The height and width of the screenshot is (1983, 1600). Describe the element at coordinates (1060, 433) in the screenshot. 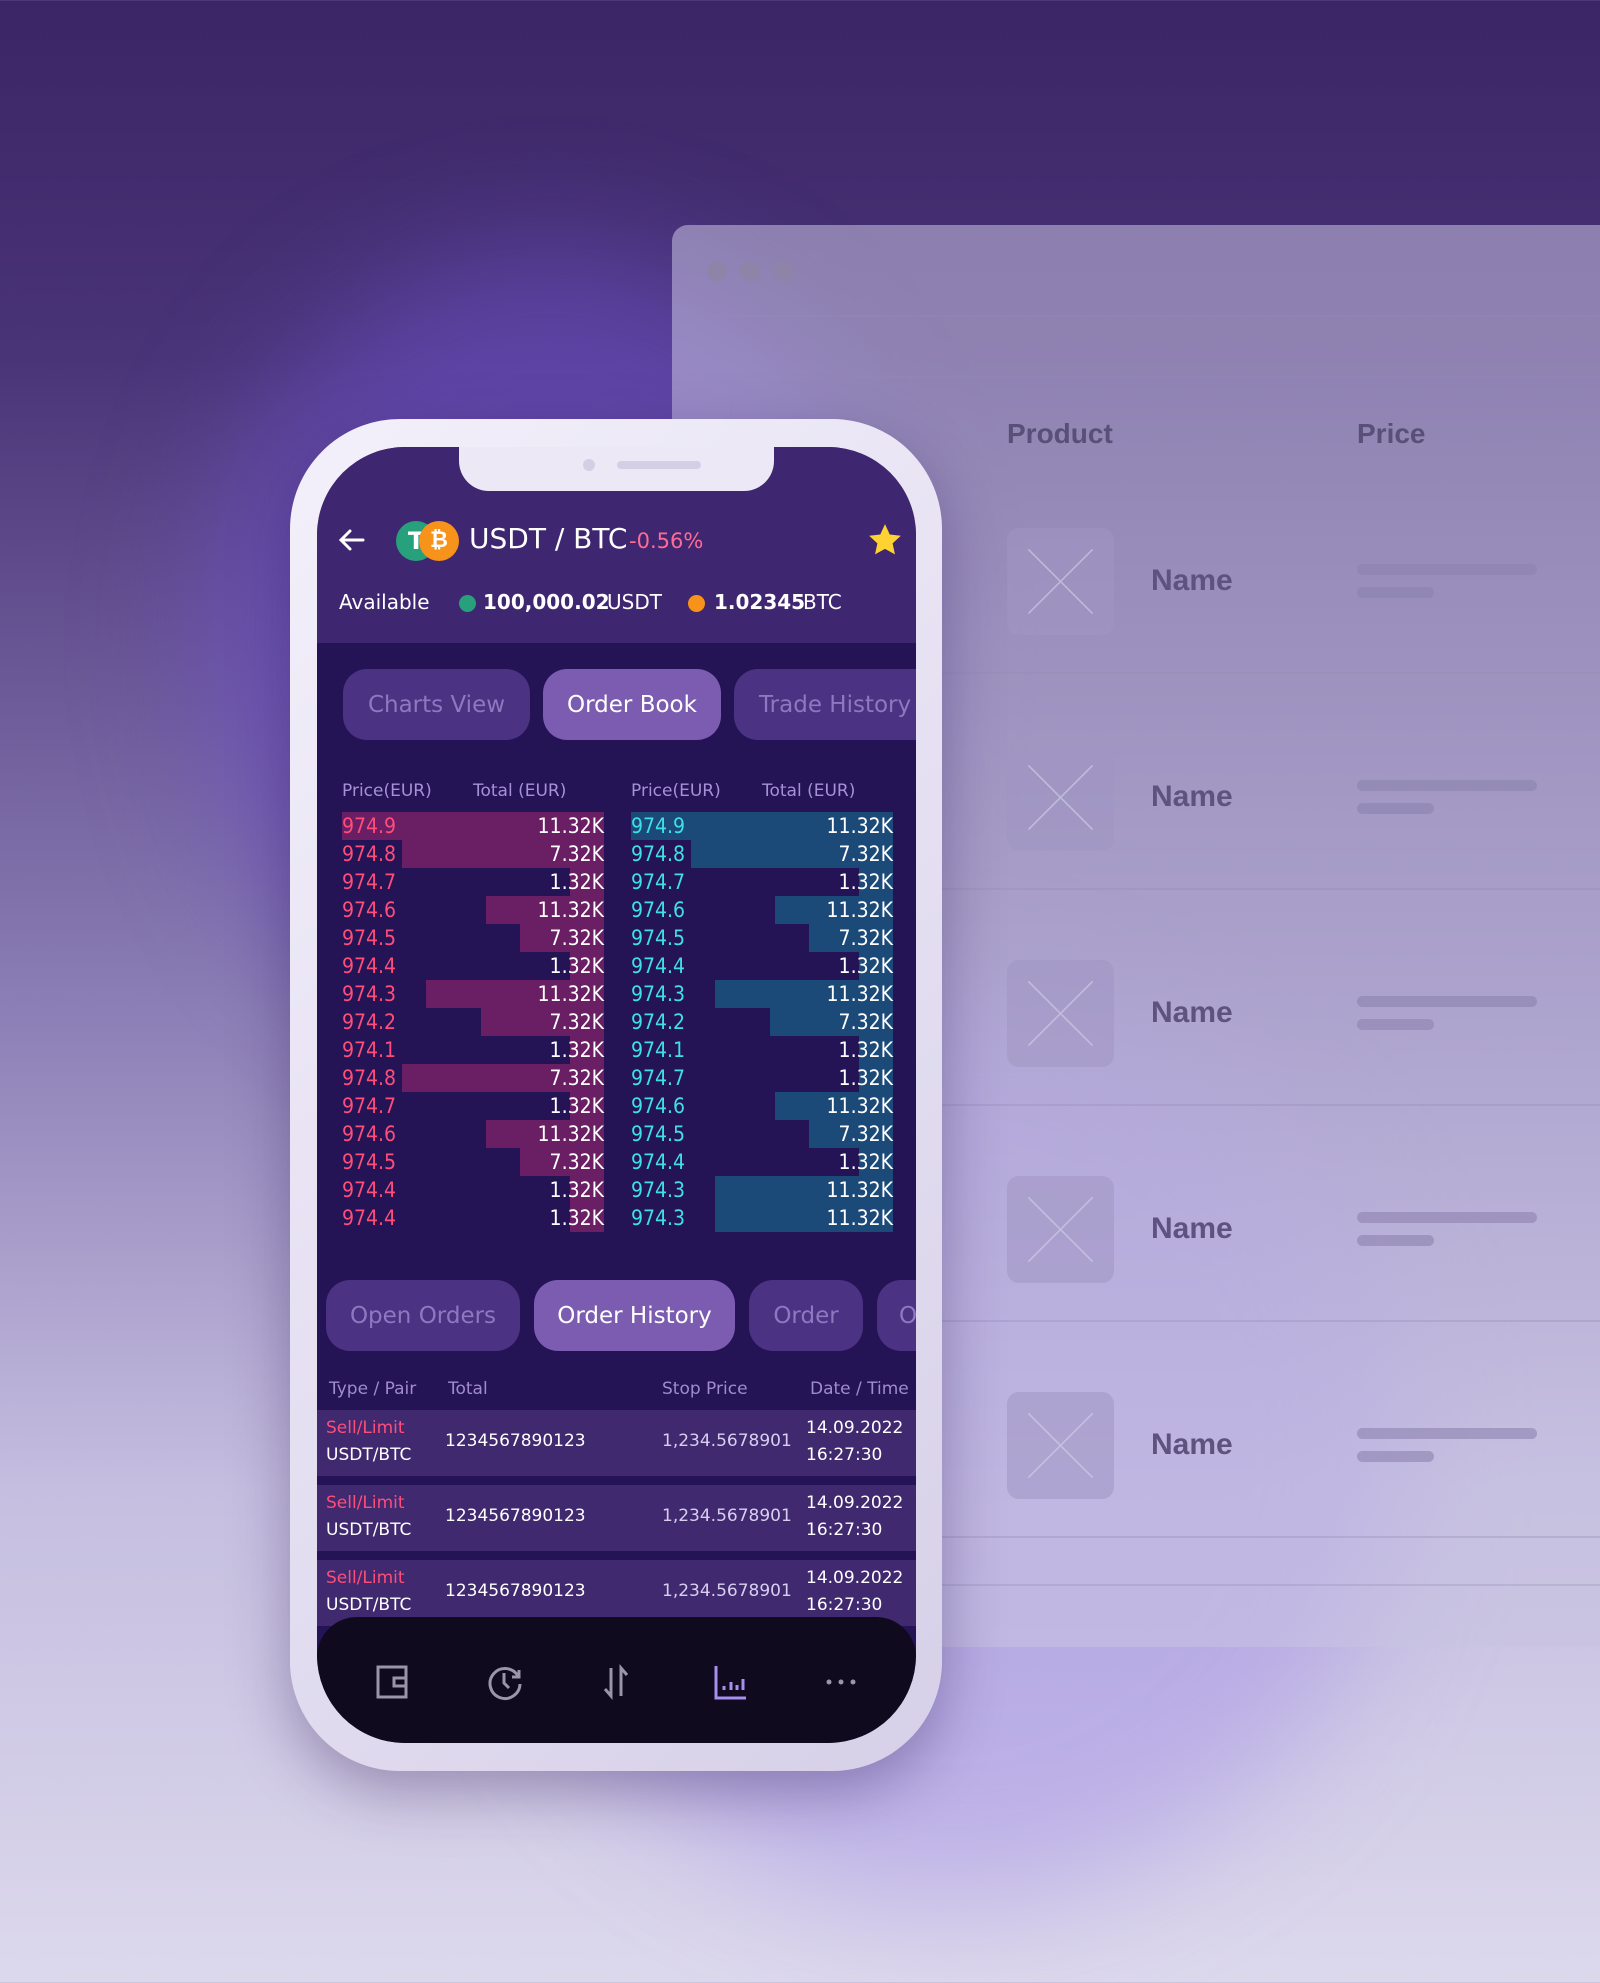

I see `column-header-product: Product` at that location.